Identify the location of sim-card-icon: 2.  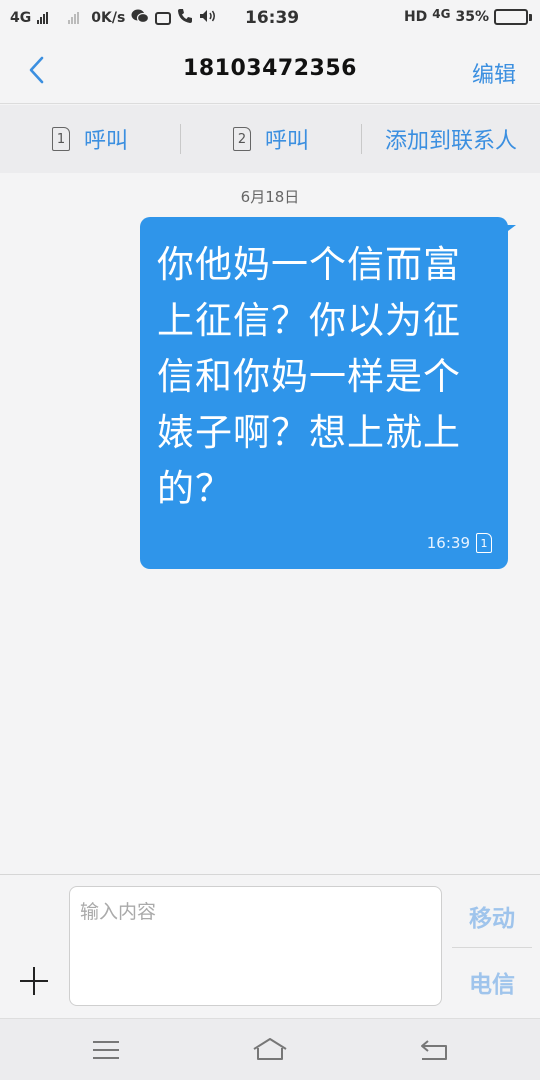
(241, 139).